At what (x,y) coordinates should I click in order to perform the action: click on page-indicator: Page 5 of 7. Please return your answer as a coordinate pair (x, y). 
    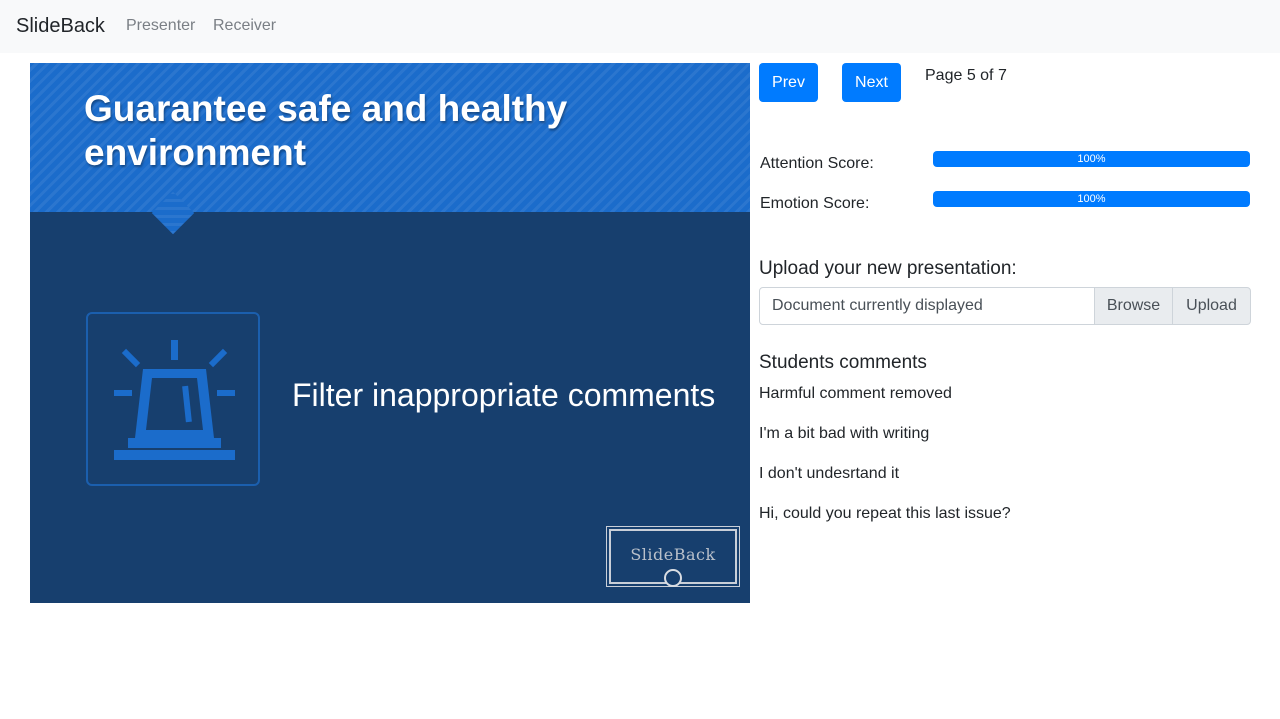
    Looking at the image, I should click on (966, 75).